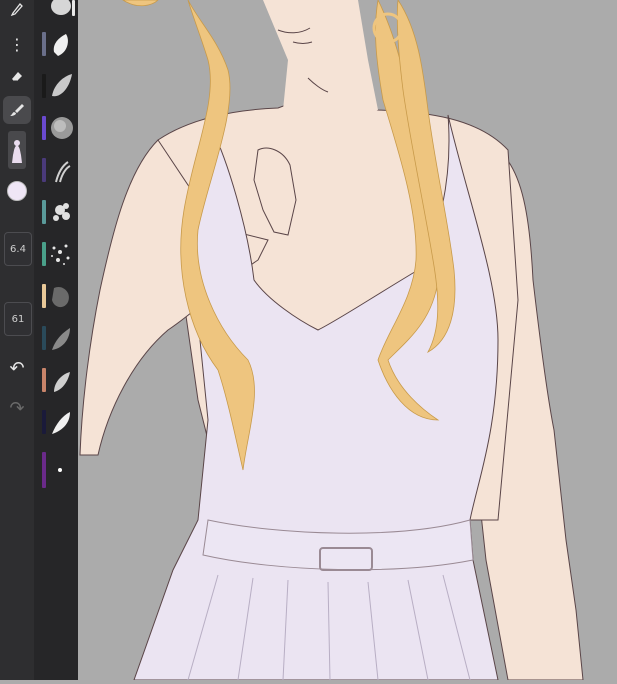  I want to click on more-menu-icon: ⋮, so click(17, 44).